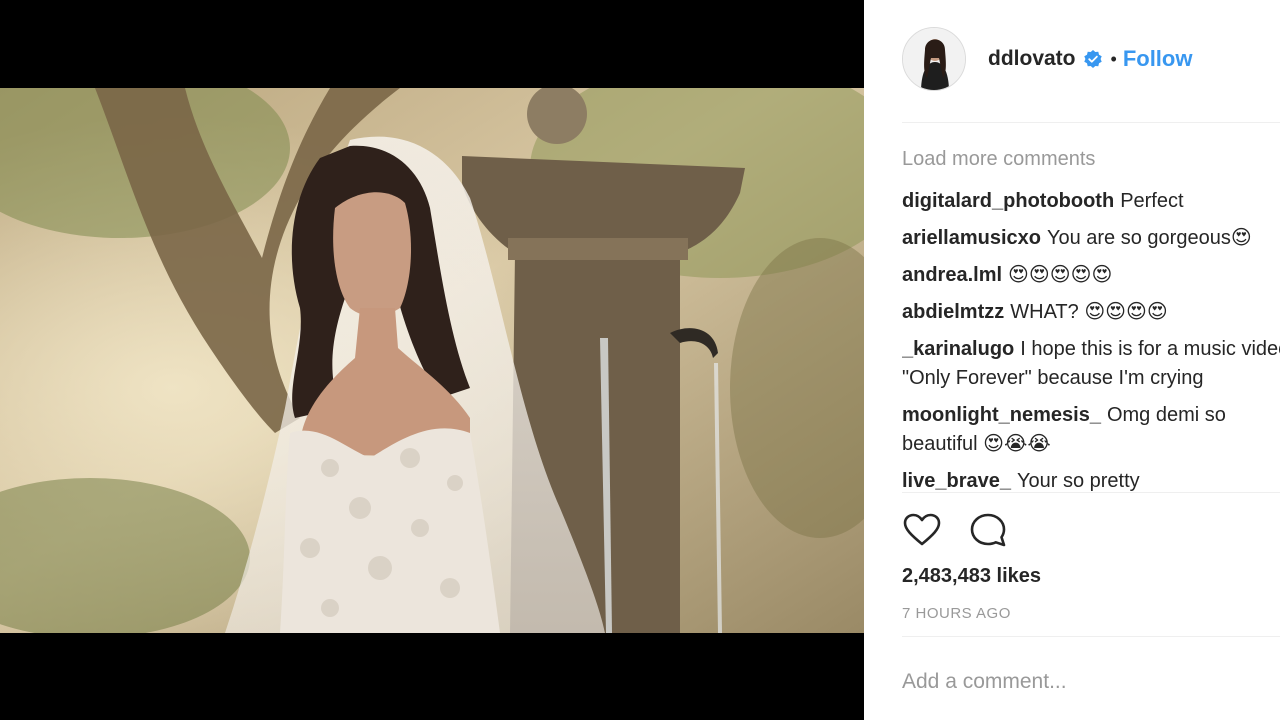  Describe the element at coordinates (1087, 682) in the screenshot. I see `add-comment-input` at that location.